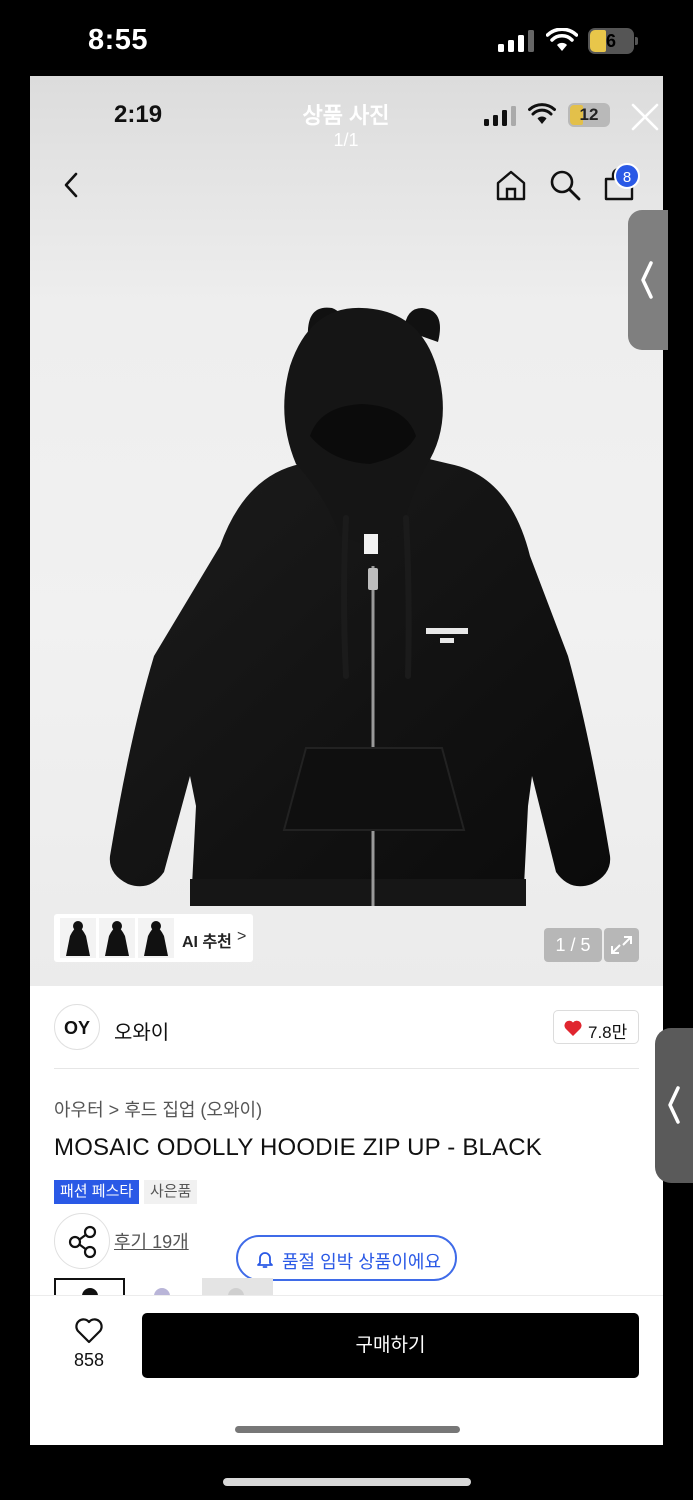 This screenshot has height=1500, width=693. What do you see at coordinates (346, 115) in the screenshot?
I see `viewer-title: 상품 사진` at bounding box center [346, 115].